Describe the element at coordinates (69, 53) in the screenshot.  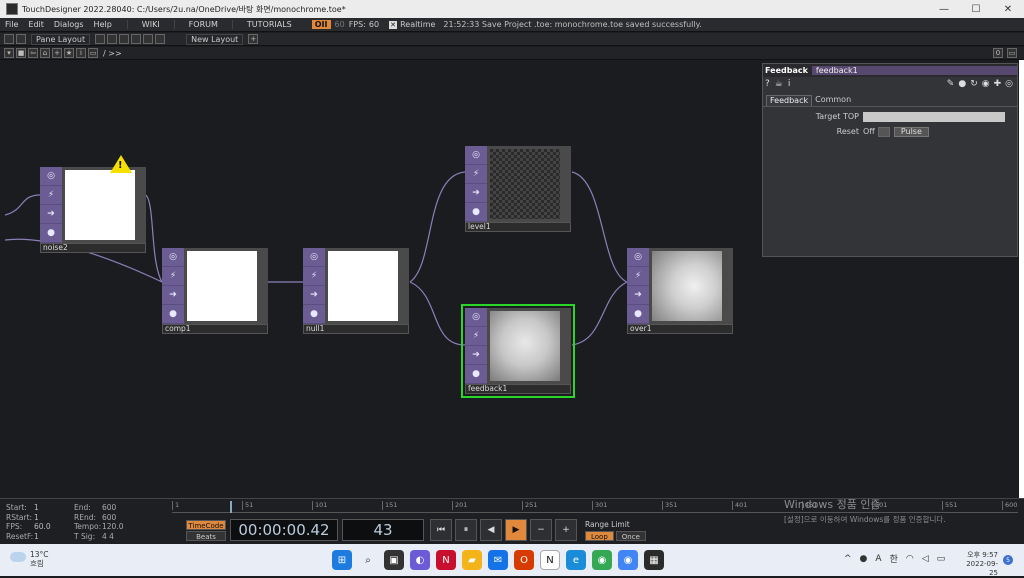
I see `bookmark-icon: ★` at that location.